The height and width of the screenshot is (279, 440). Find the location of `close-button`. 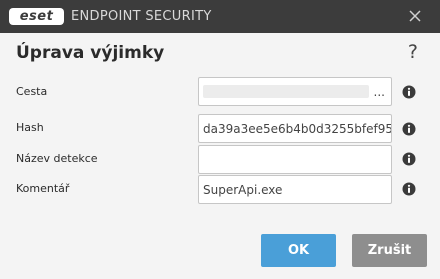

close-button is located at coordinates (415, 16).